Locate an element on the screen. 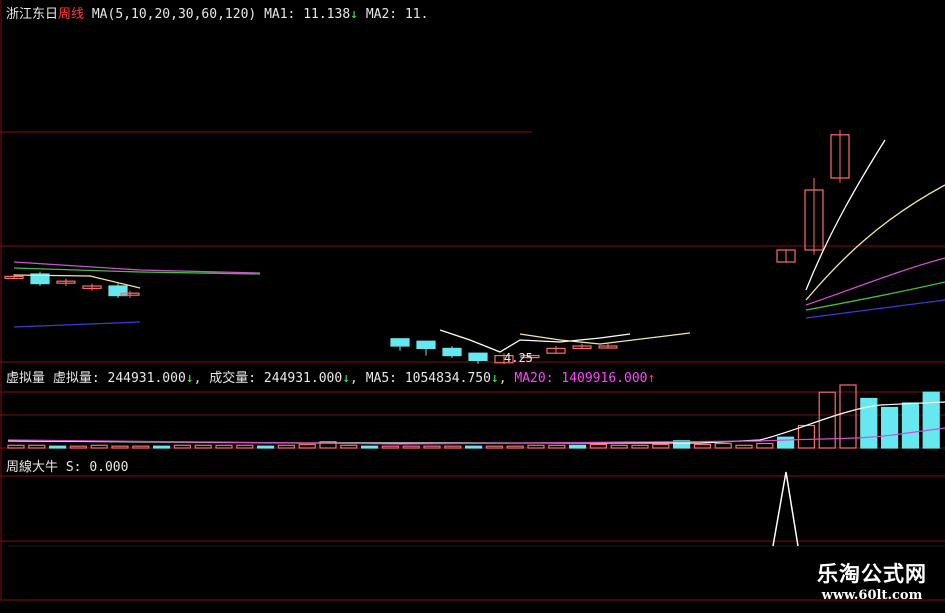  ma2-label: MA2: is located at coordinates (381, 14).